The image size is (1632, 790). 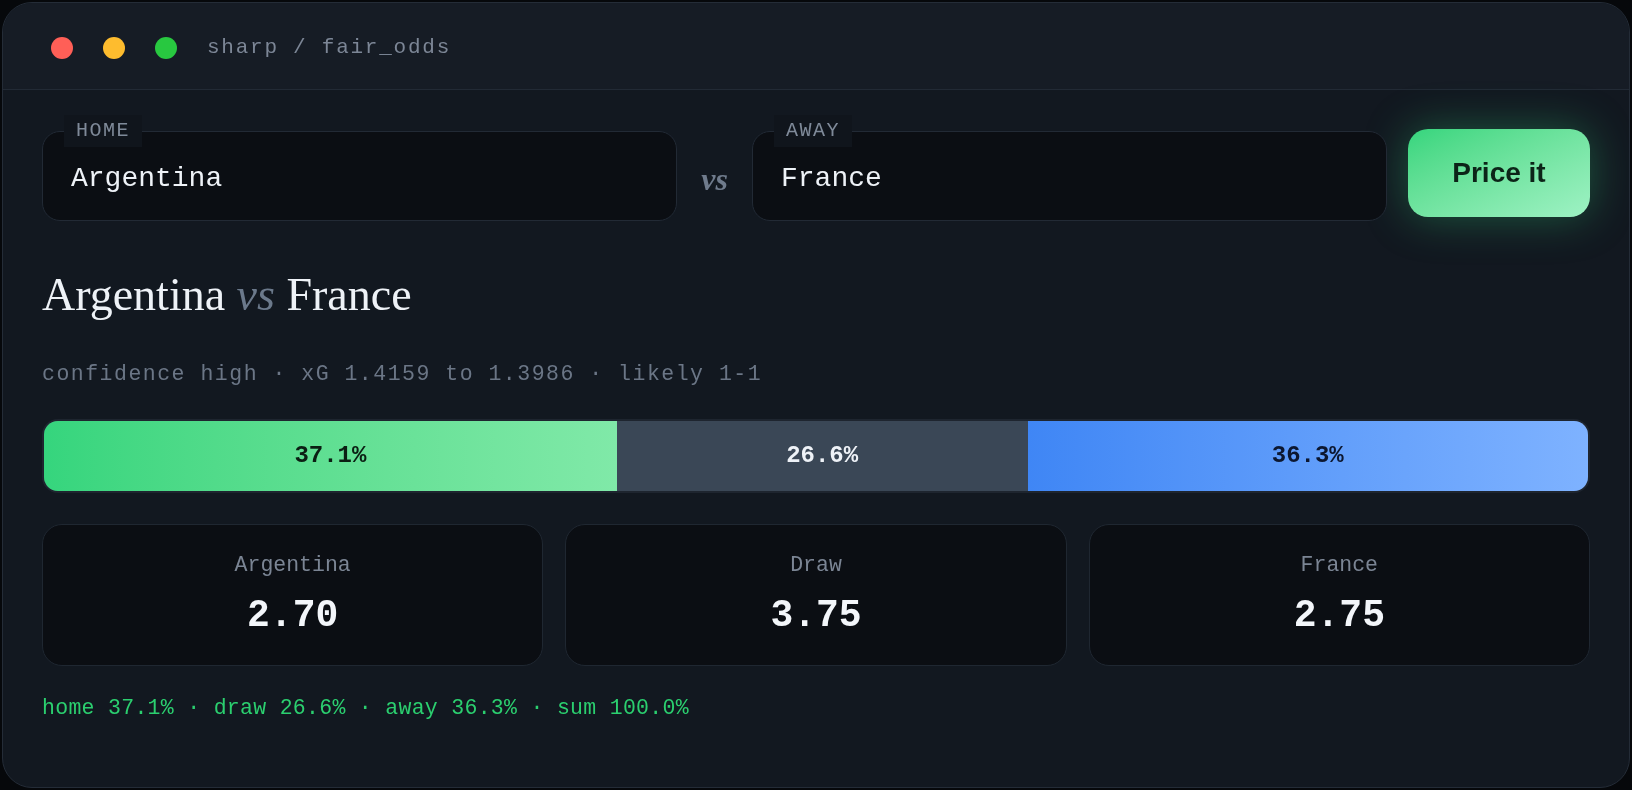 What do you see at coordinates (1339, 565) in the screenshot?
I see `outcome-label: France` at bounding box center [1339, 565].